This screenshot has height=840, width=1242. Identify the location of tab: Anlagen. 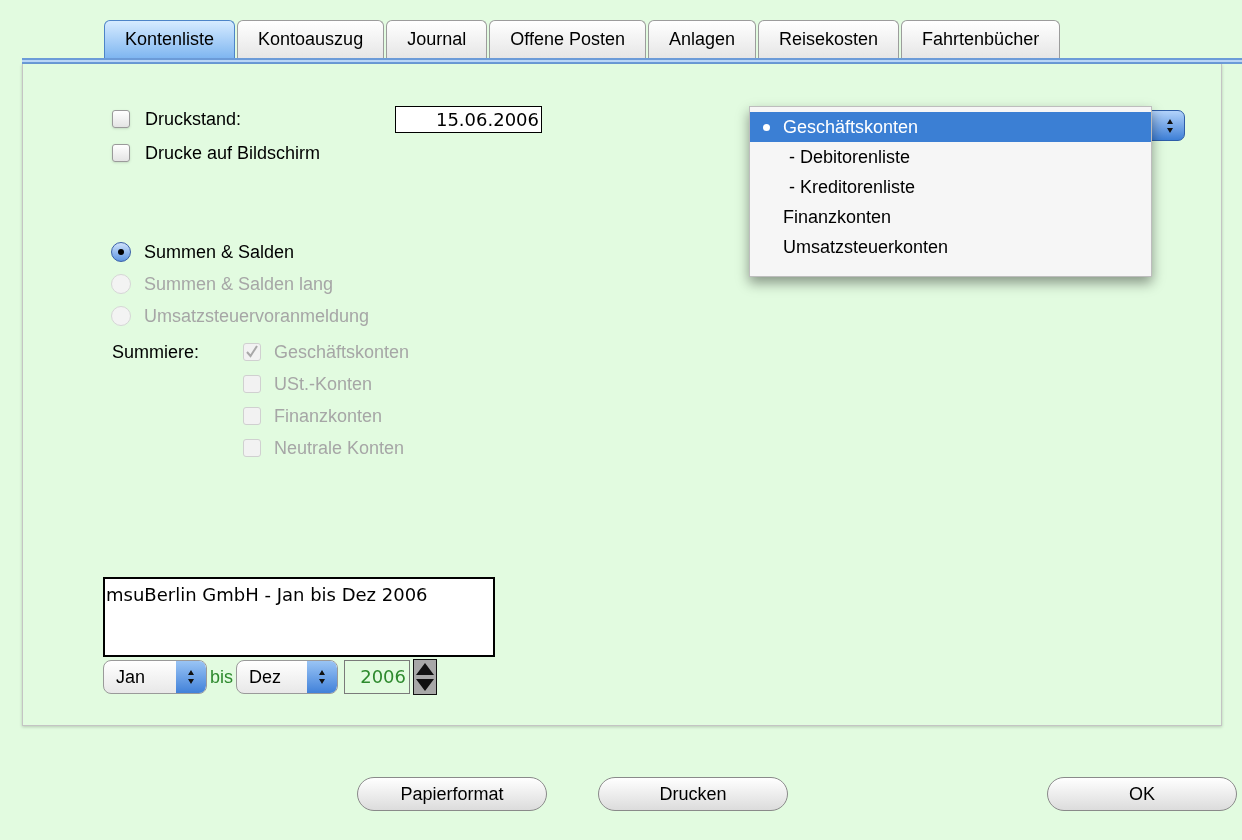
(701, 39).